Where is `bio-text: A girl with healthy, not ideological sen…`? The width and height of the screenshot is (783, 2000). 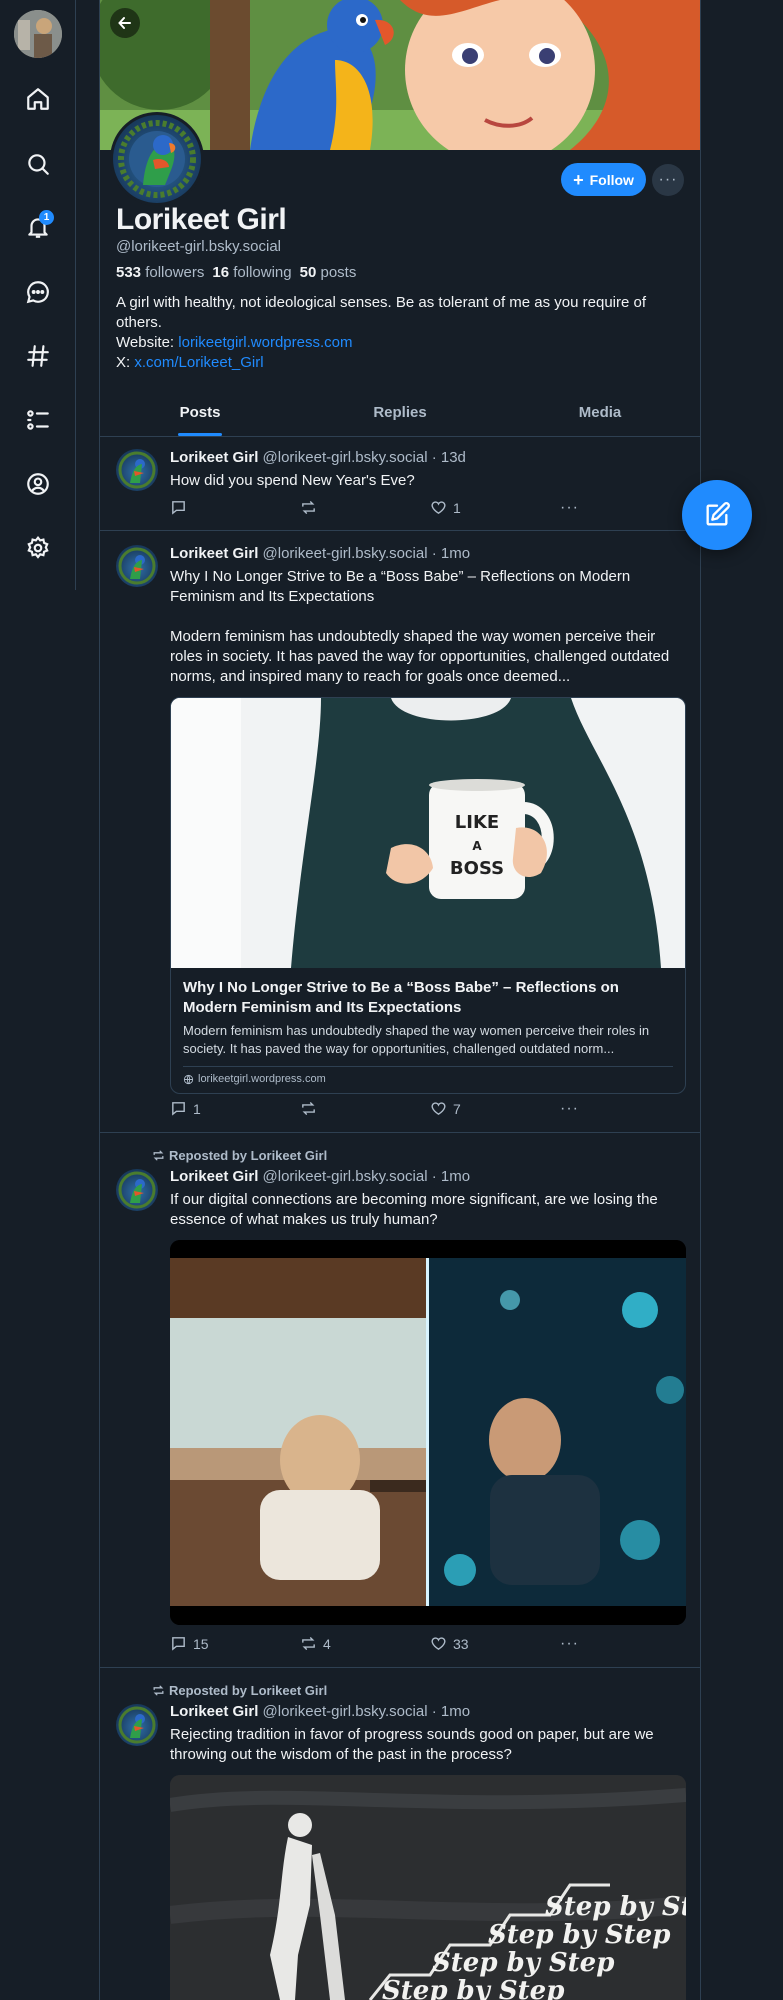
bio-text: A girl with healthy, not ideological sen… is located at coordinates (381, 312).